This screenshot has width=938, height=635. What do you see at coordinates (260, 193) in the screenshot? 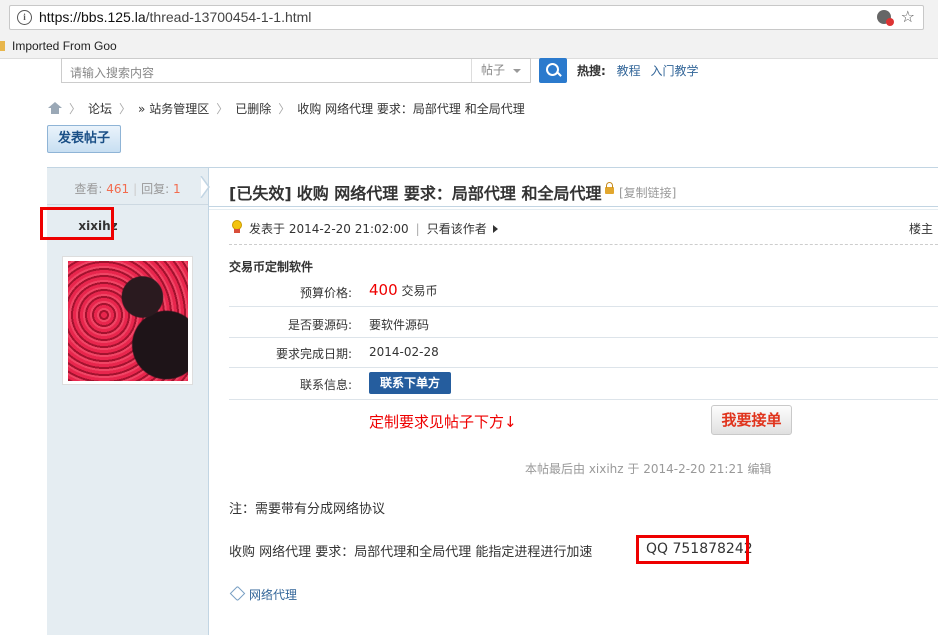
I see `thread-status: [已失效]` at bounding box center [260, 193].